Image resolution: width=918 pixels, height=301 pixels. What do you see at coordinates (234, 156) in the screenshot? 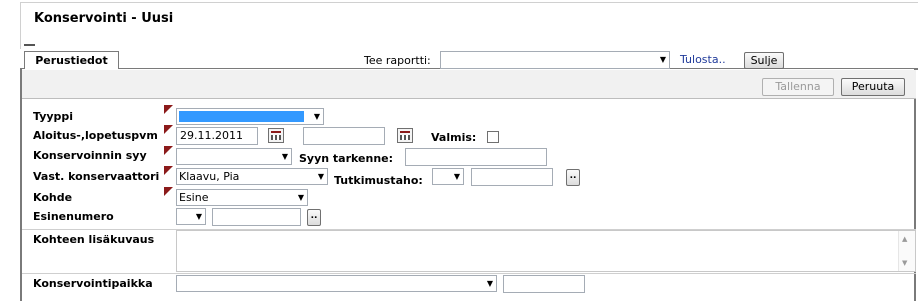
I see `reason-select: ▼` at bounding box center [234, 156].